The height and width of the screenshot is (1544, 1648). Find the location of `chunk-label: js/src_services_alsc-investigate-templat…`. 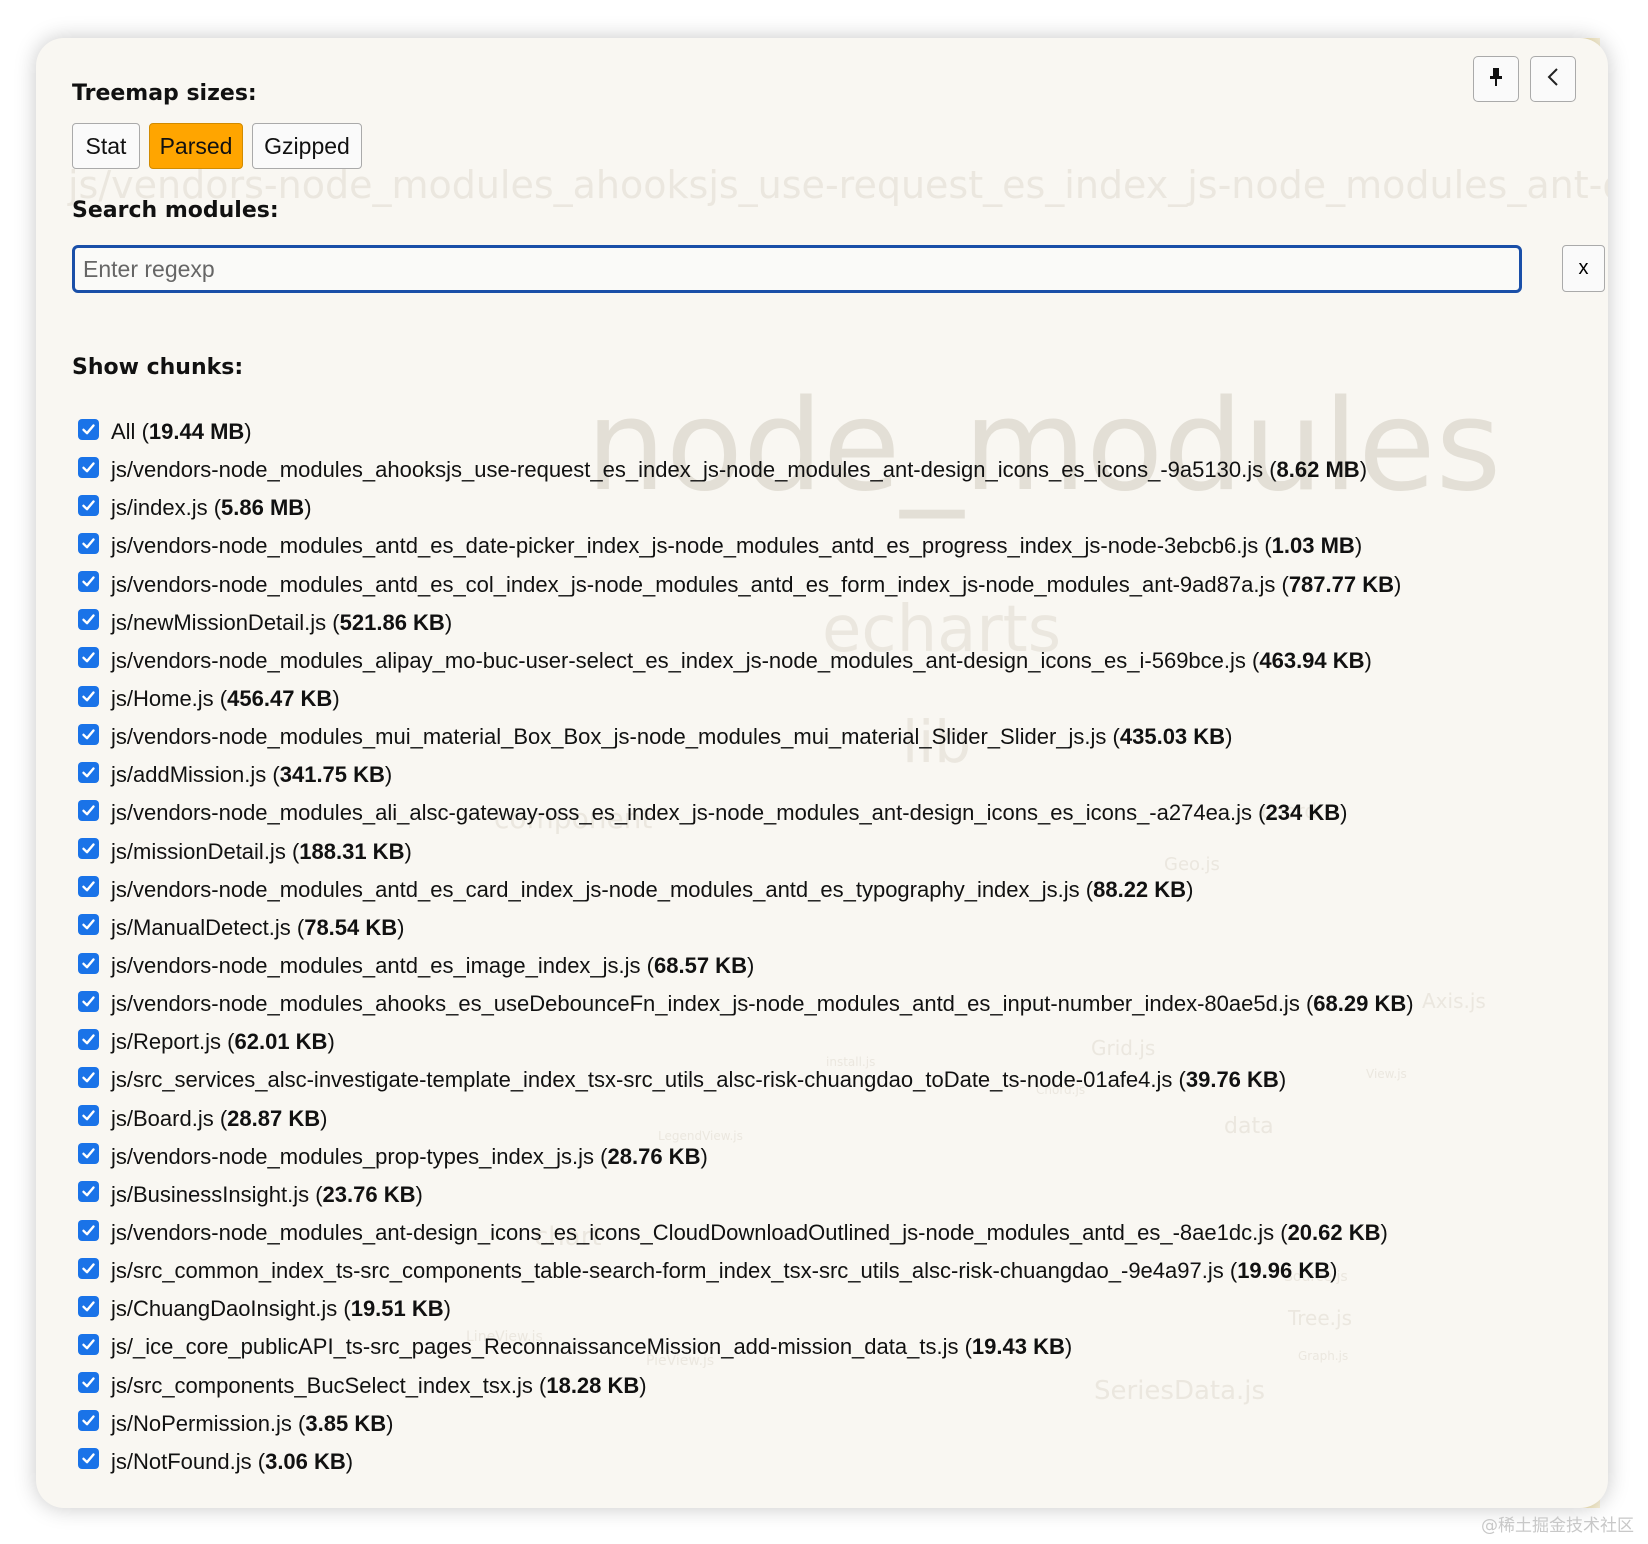

chunk-label: js/src_services_alsc-investigate-templat… is located at coordinates (699, 1080).